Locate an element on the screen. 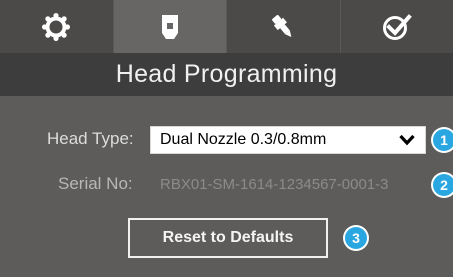  callout-badge-3: 3 is located at coordinates (356, 238).